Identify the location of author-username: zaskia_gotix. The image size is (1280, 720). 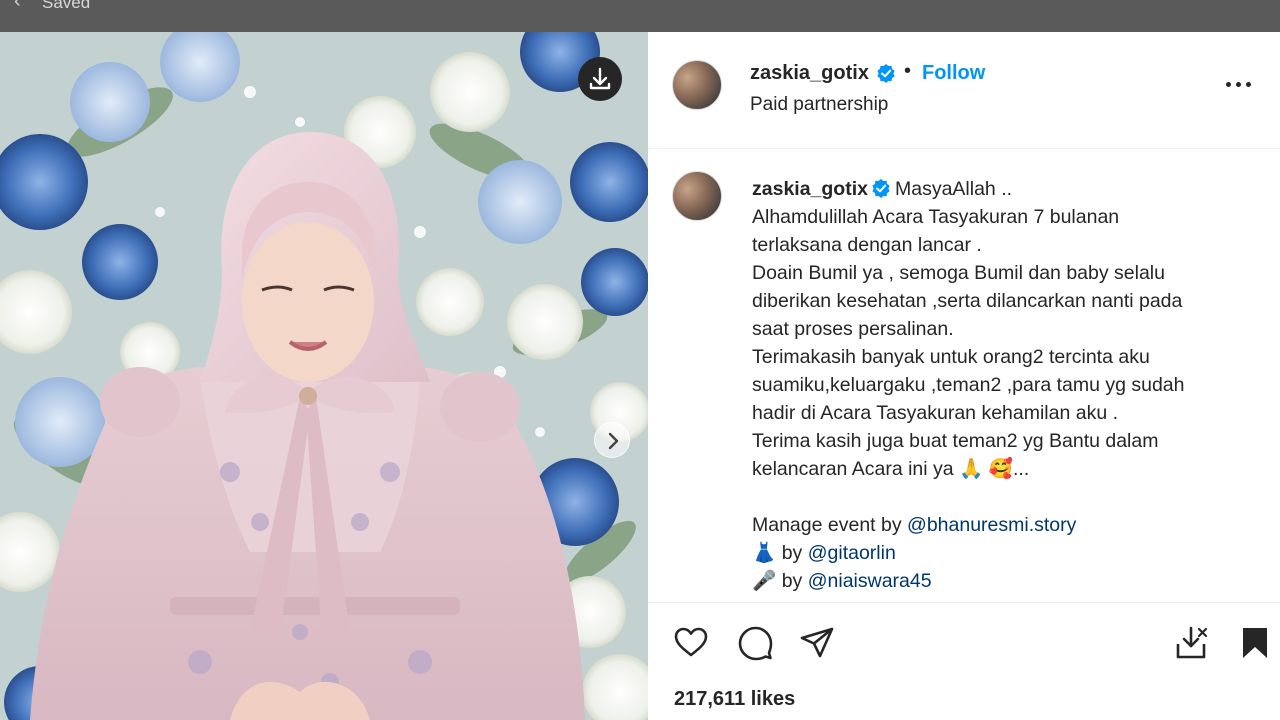
(809, 73).